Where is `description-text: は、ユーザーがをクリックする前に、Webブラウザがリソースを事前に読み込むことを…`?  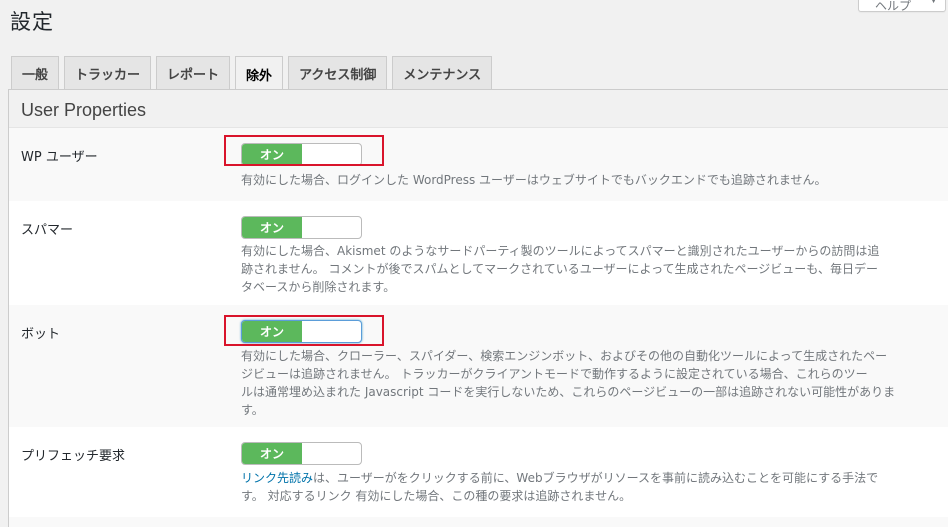
description-text: は、ユーザーがをクリックする前に、Webブラウザがリソースを事前に読み込むことを… is located at coordinates (596, 478).